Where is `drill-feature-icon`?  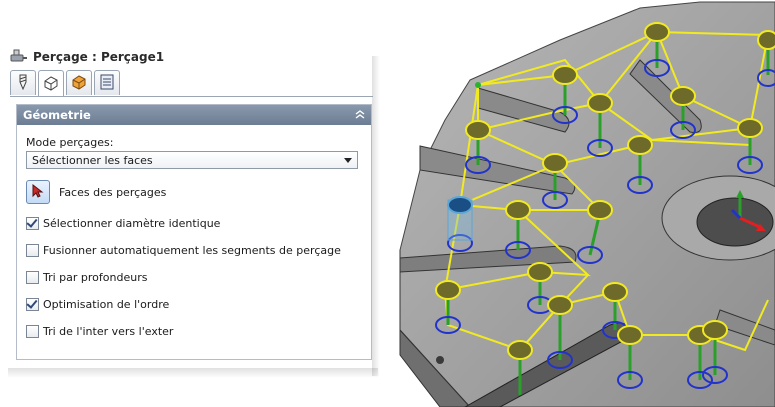 drill-feature-icon is located at coordinates (19, 57).